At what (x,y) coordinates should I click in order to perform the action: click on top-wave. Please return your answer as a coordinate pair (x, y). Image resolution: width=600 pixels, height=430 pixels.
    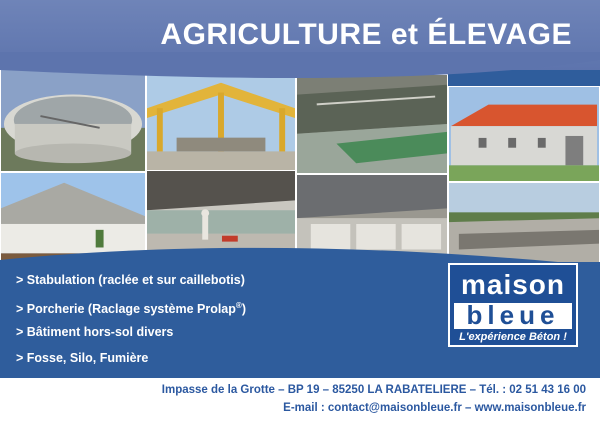
    Looking at the image, I should click on (300, 65).